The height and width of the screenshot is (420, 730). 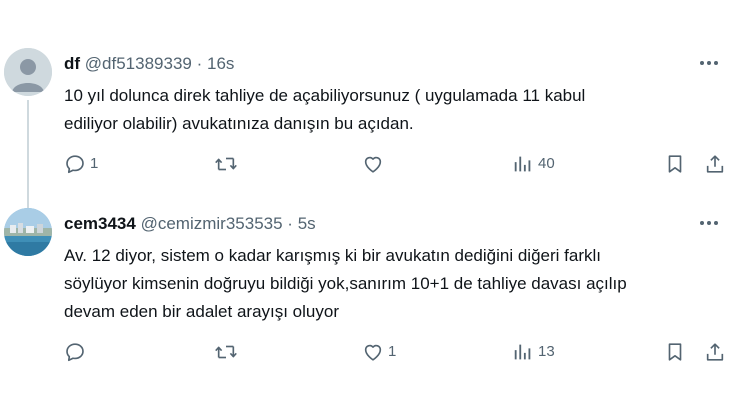 I want to click on views-button: 40, so click(x=533, y=164).